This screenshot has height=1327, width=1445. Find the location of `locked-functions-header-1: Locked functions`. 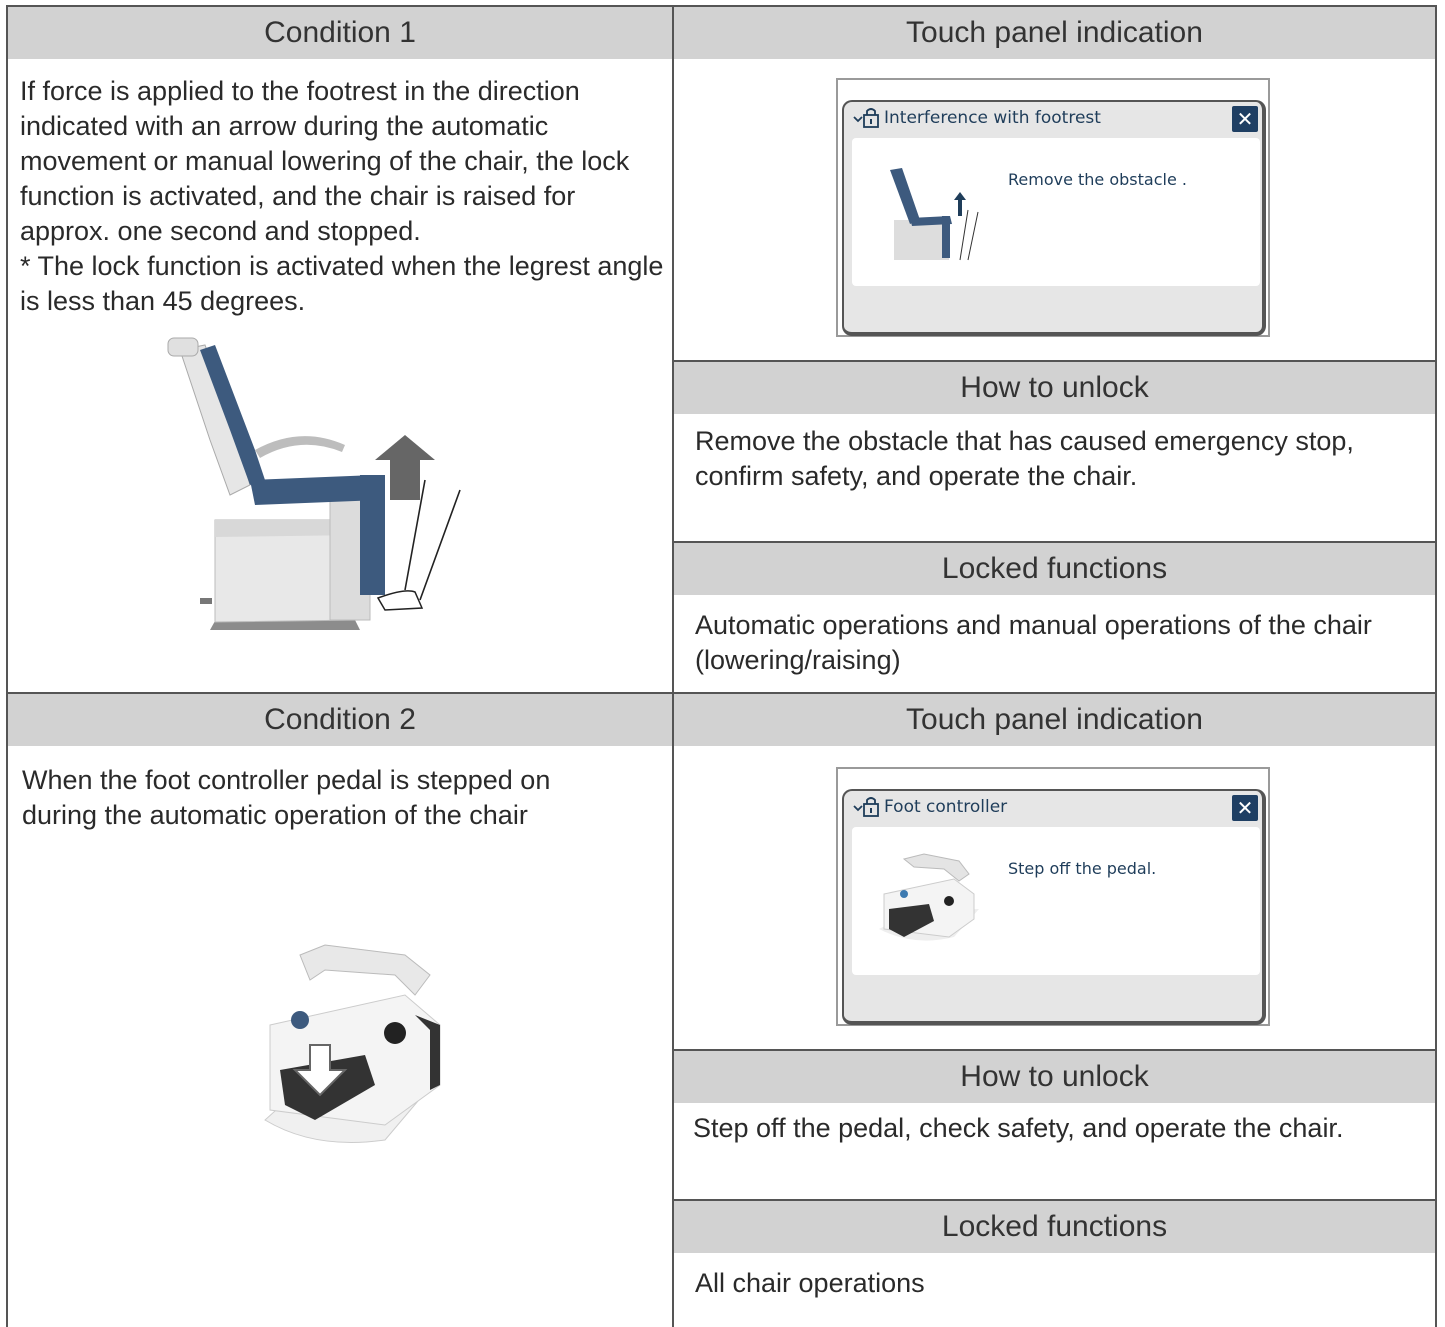

locked-functions-header-1: Locked functions is located at coordinates (1054, 569).